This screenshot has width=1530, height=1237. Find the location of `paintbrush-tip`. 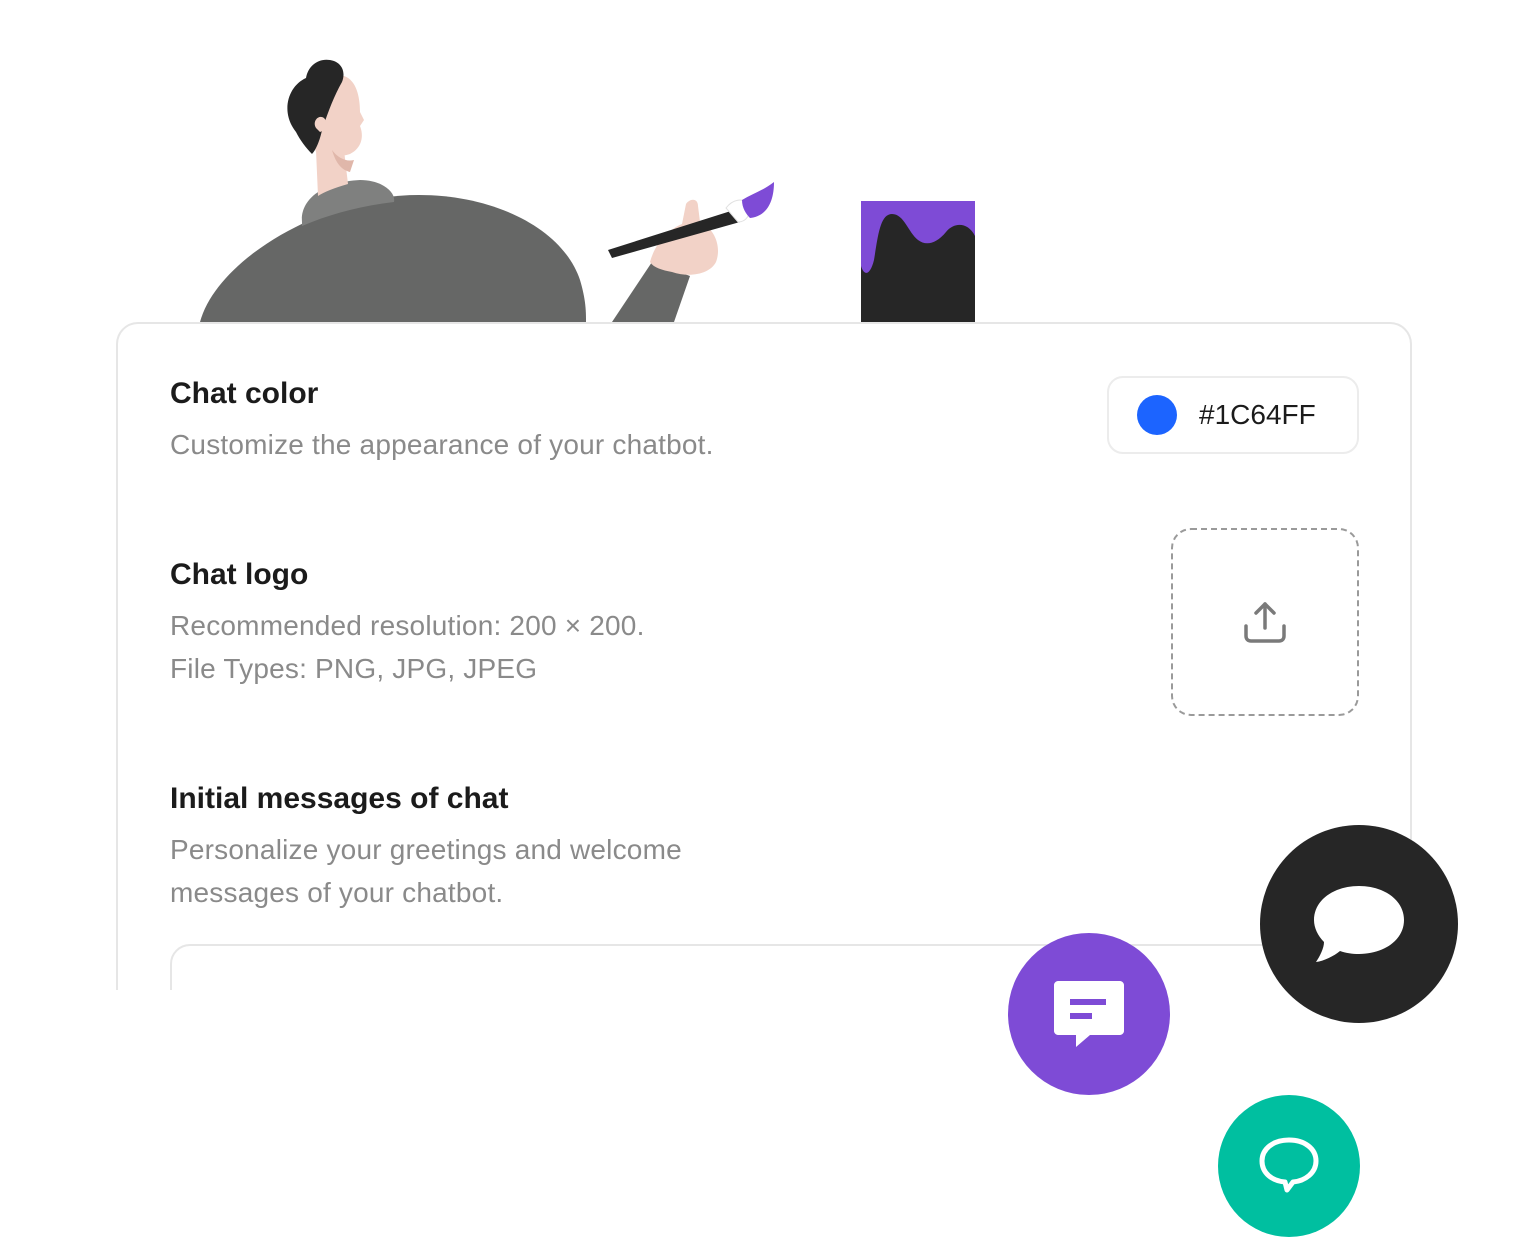

paintbrush-tip is located at coordinates (758, 200).